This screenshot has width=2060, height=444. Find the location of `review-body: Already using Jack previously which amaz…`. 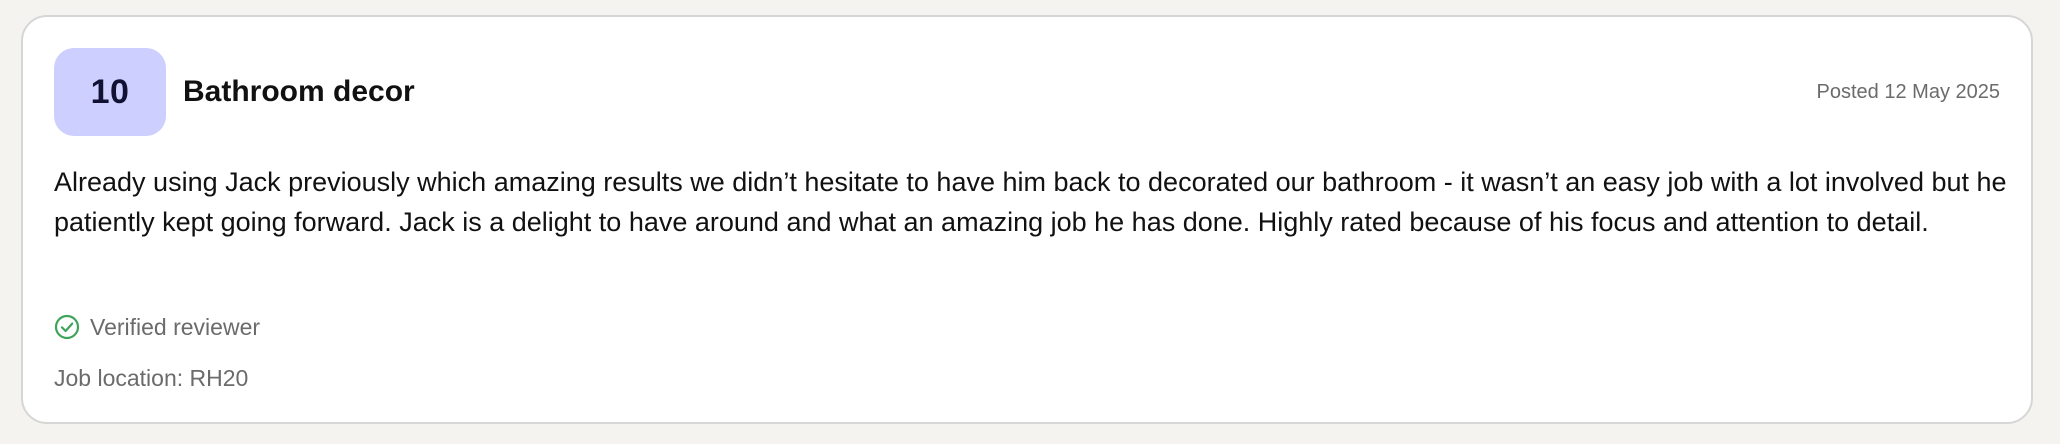

review-body: Already using Jack previously which amaz… is located at coordinates (1030, 202).